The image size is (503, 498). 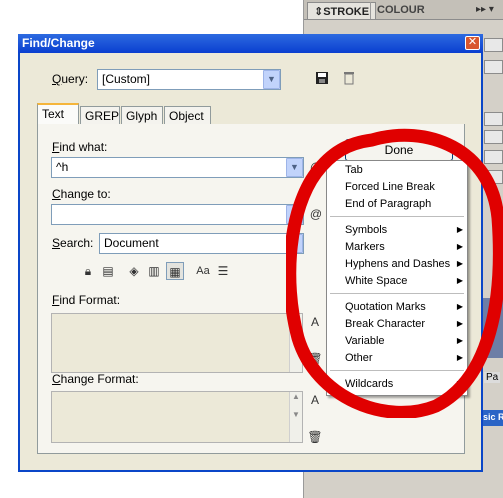 What do you see at coordinates (404, 324) in the screenshot?
I see `menu-item-break-character: Break Character ▶` at bounding box center [404, 324].